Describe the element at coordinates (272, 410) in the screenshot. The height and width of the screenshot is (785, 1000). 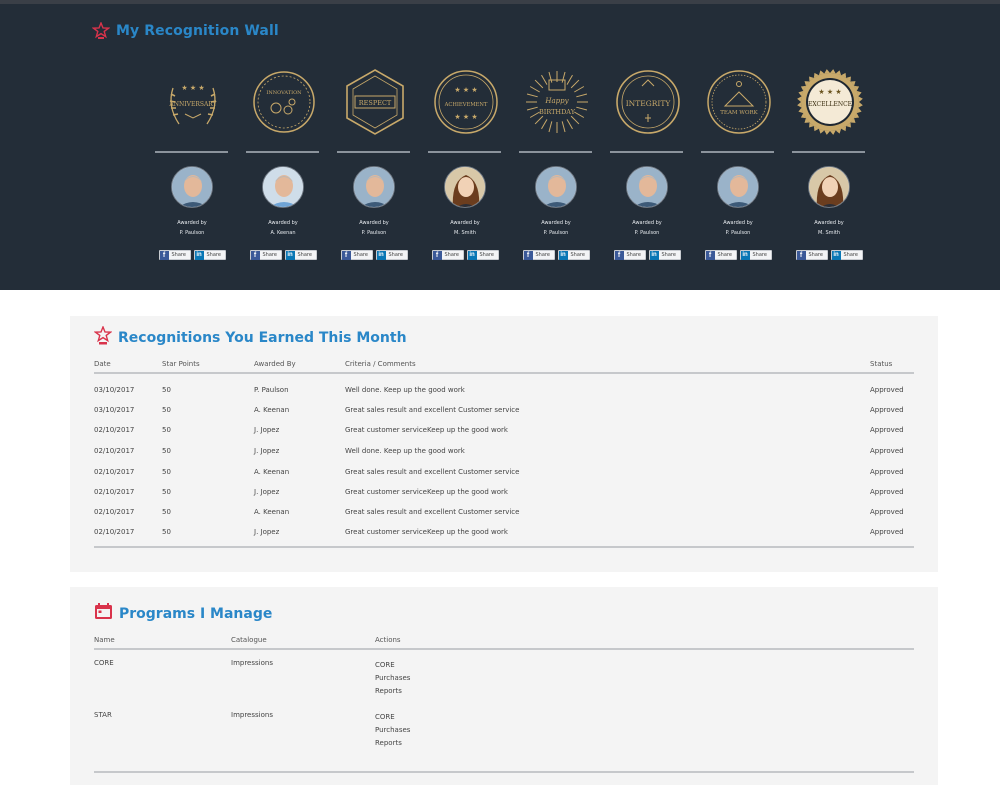
I see `cell-awarded-by: A. Keenan` at that location.